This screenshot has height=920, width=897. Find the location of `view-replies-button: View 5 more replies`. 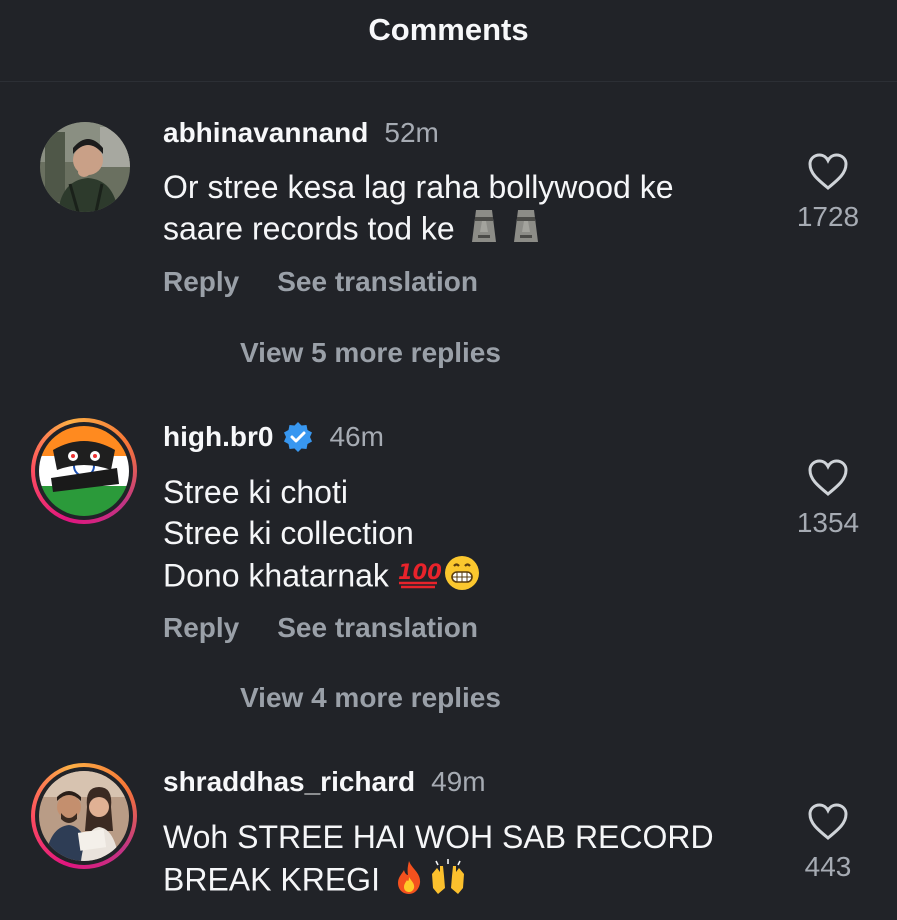

view-replies-button: View 5 more replies is located at coordinates (370, 353).